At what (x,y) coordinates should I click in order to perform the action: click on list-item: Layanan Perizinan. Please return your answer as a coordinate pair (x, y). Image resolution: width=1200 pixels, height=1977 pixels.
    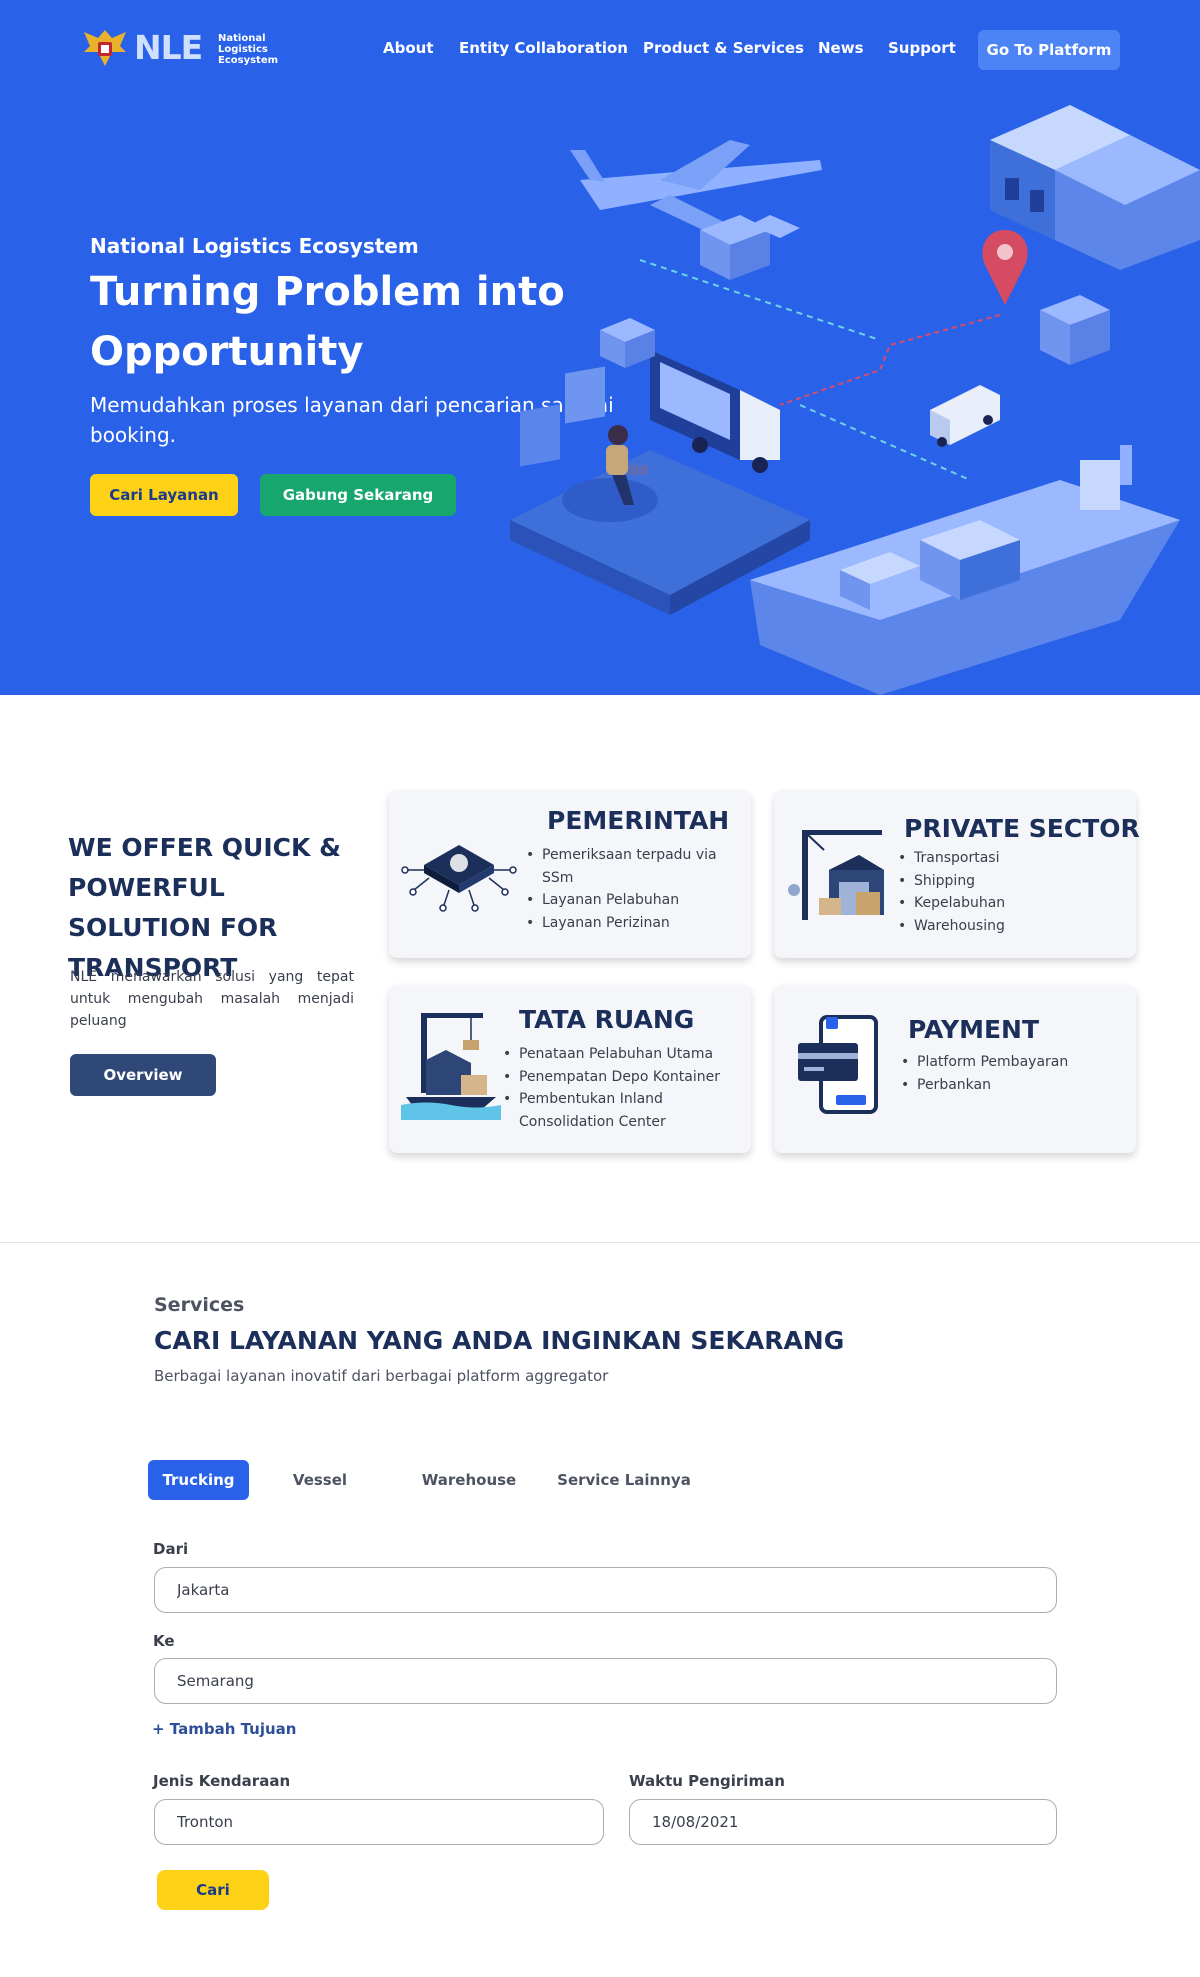
    Looking at the image, I should click on (633, 923).